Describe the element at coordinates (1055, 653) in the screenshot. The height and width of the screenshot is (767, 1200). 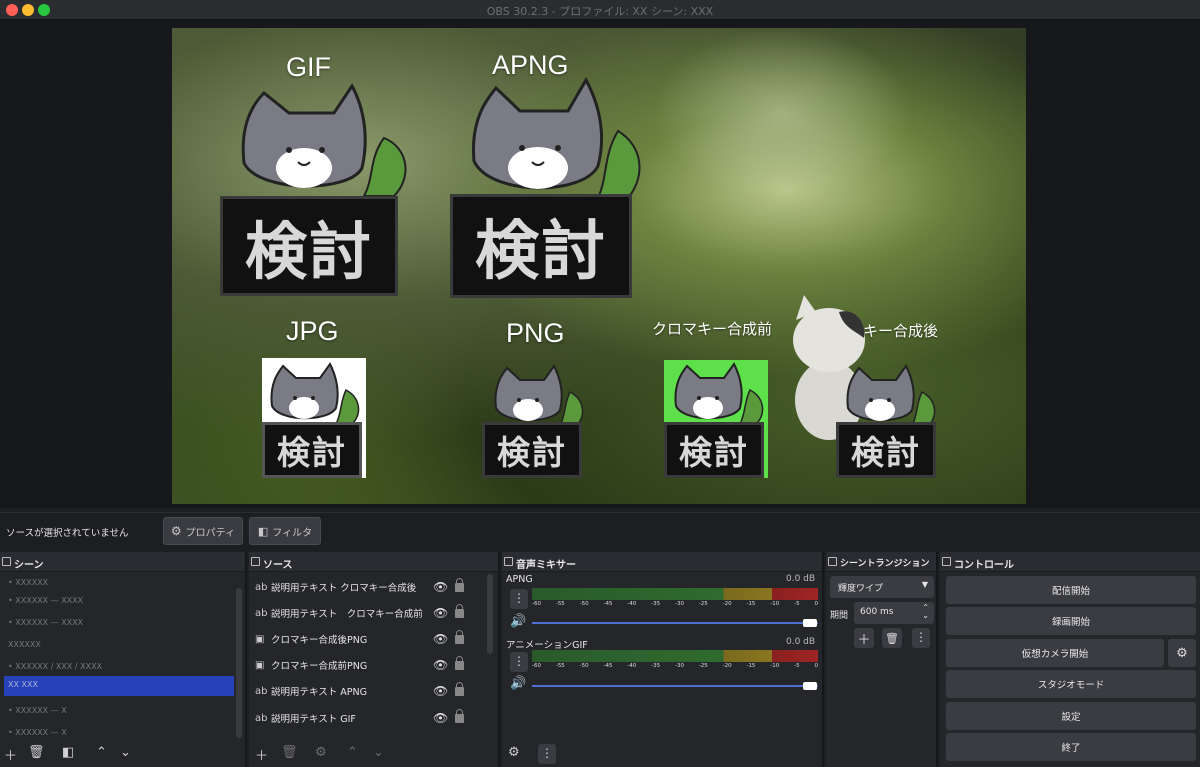
I see `start-virtual-camera-button: 仮想カメラ開始` at that location.